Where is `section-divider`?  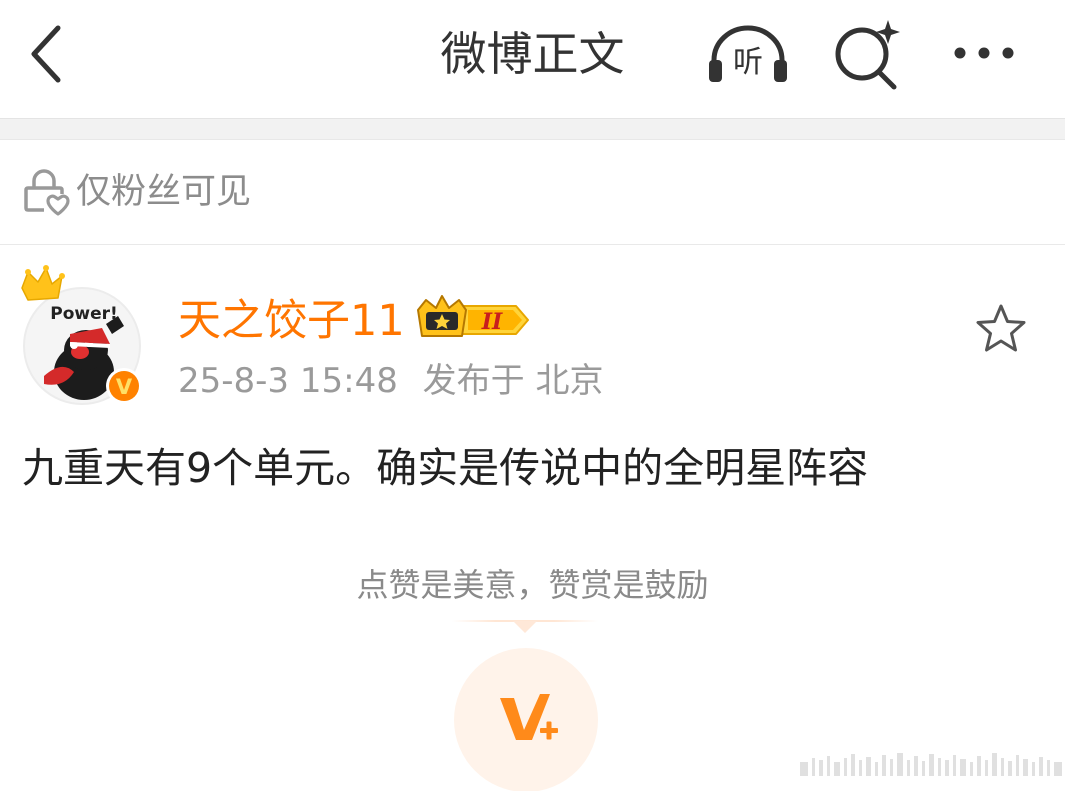
section-divider is located at coordinates (532, 129).